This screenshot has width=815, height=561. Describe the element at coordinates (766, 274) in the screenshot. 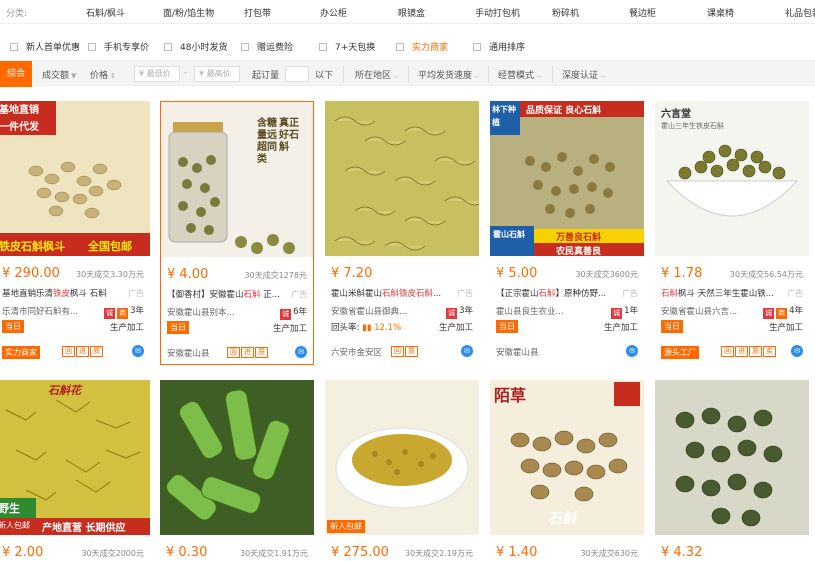

I see `sales-volume: 30天成交56.54万元` at that location.